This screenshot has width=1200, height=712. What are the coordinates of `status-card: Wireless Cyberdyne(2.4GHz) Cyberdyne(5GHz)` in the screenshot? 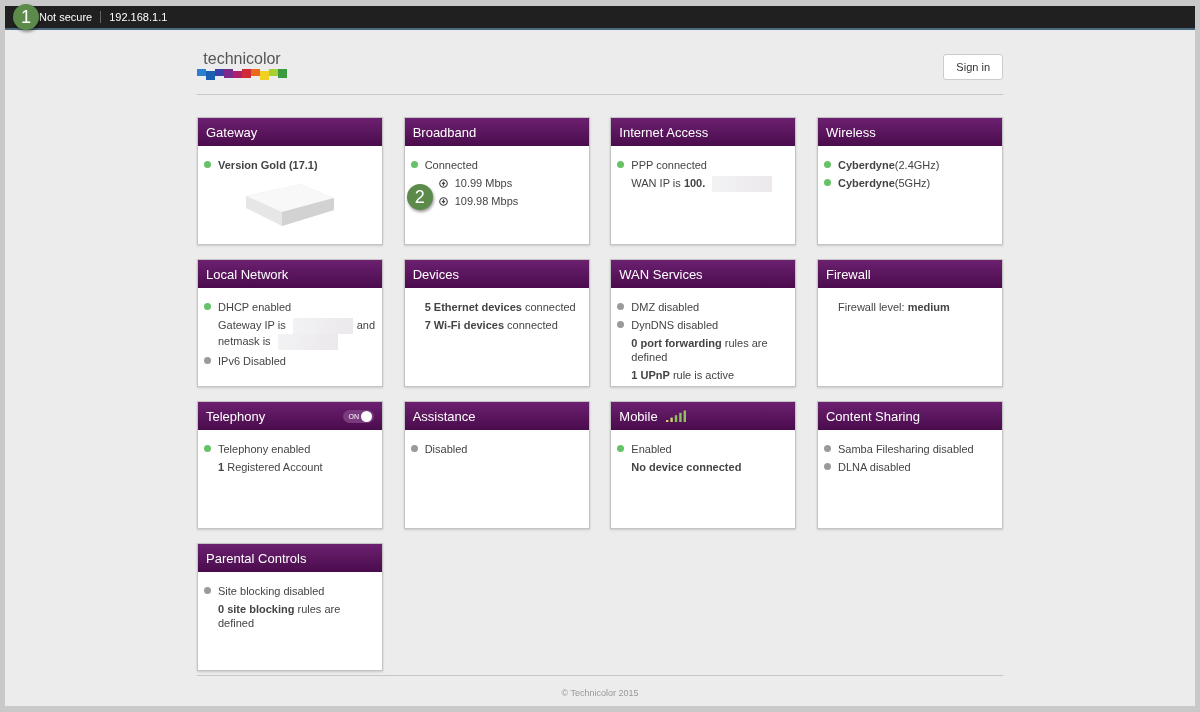 It's located at (909, 181).